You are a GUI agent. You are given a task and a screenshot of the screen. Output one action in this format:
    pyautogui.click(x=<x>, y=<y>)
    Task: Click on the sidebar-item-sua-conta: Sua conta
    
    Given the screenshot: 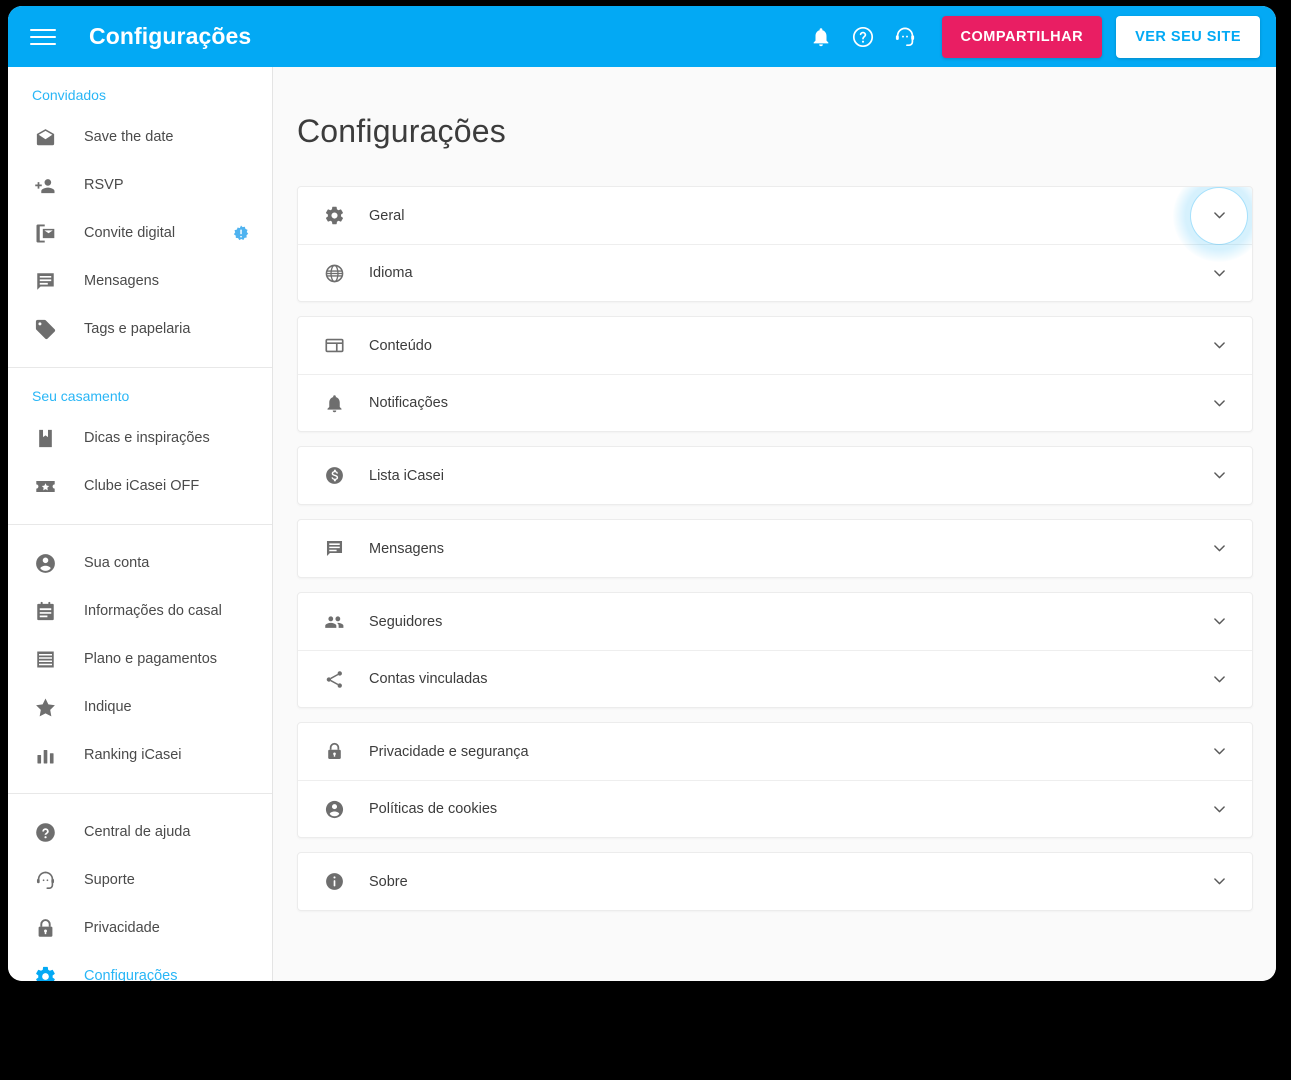 What is the action you would take?
    pyautogui.click(x=140, y=563)
    